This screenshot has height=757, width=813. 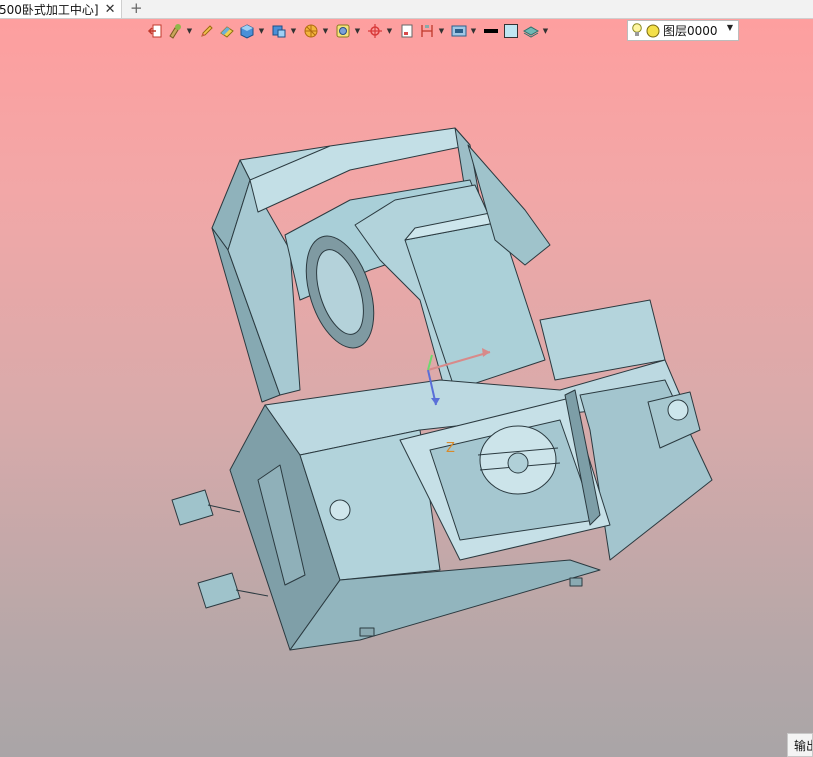 I want to click on paint-brush-icon, so click(x=175, y=31).